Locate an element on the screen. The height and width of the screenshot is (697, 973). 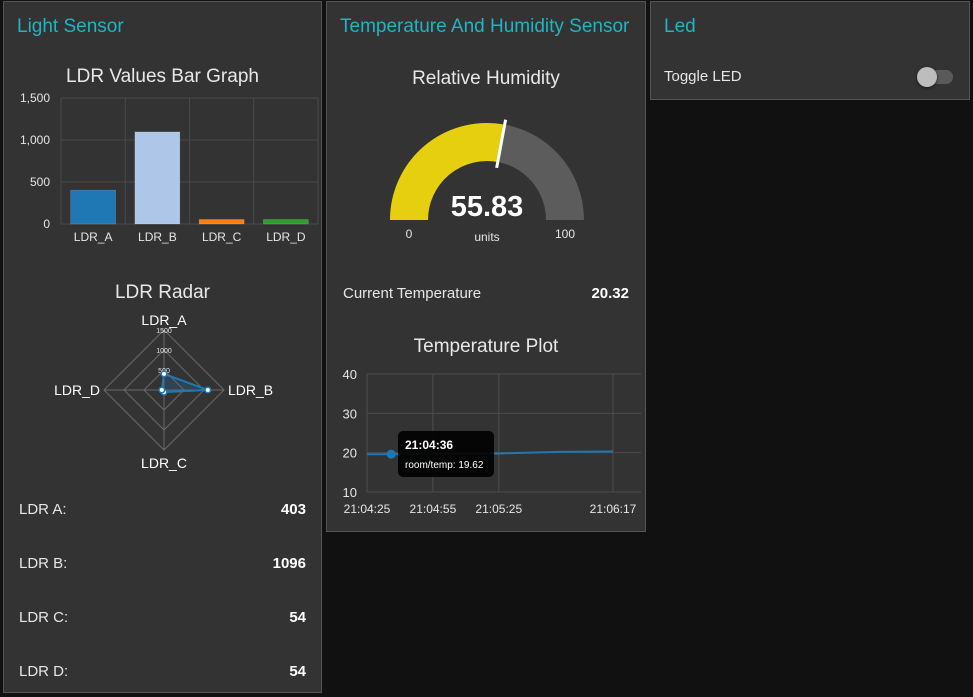
bar-ldr-d is located at coordinates (286, 222).